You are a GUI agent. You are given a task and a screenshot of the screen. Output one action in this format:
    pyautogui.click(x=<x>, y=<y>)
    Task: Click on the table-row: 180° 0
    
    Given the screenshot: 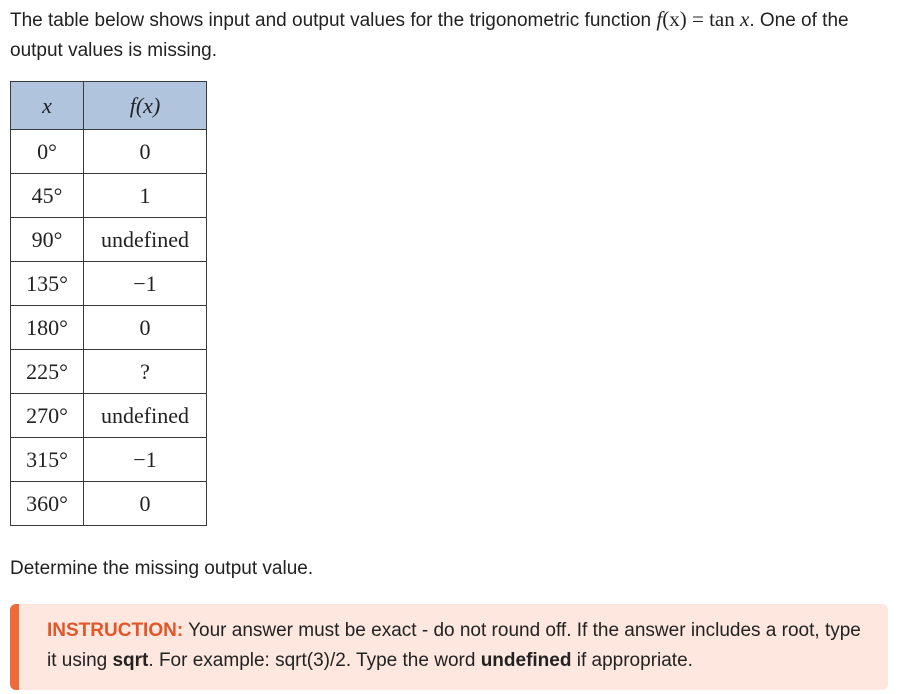 What is the action you would take?
    pyautogui.click(x=108, y=327)
    